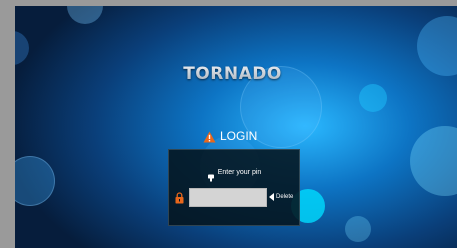 The width and height of the screenshot is (457, 248). Describe the element at coordinates (285, 197) in the screenshot. I see `delete-label: Delete` at that location.